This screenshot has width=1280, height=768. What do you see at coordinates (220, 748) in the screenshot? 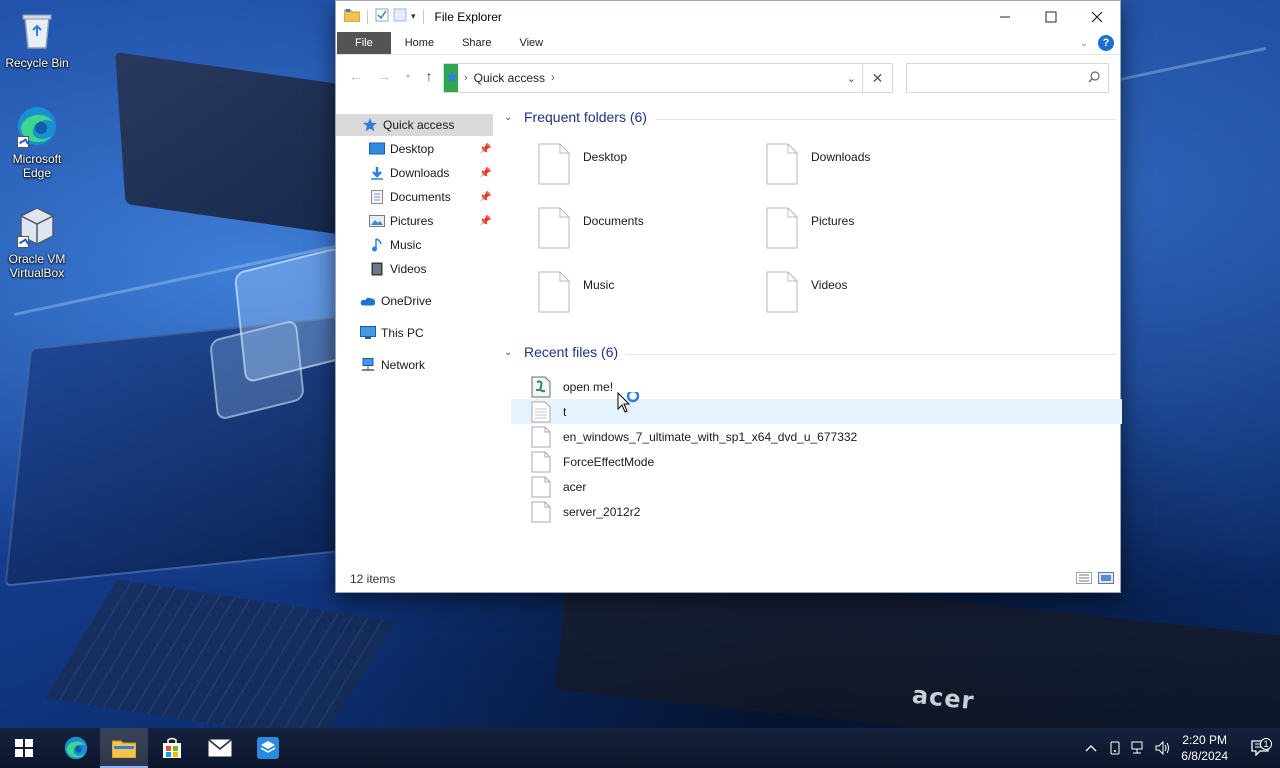
I see `taskbar-mail-button` at bounding box center [220, 748].